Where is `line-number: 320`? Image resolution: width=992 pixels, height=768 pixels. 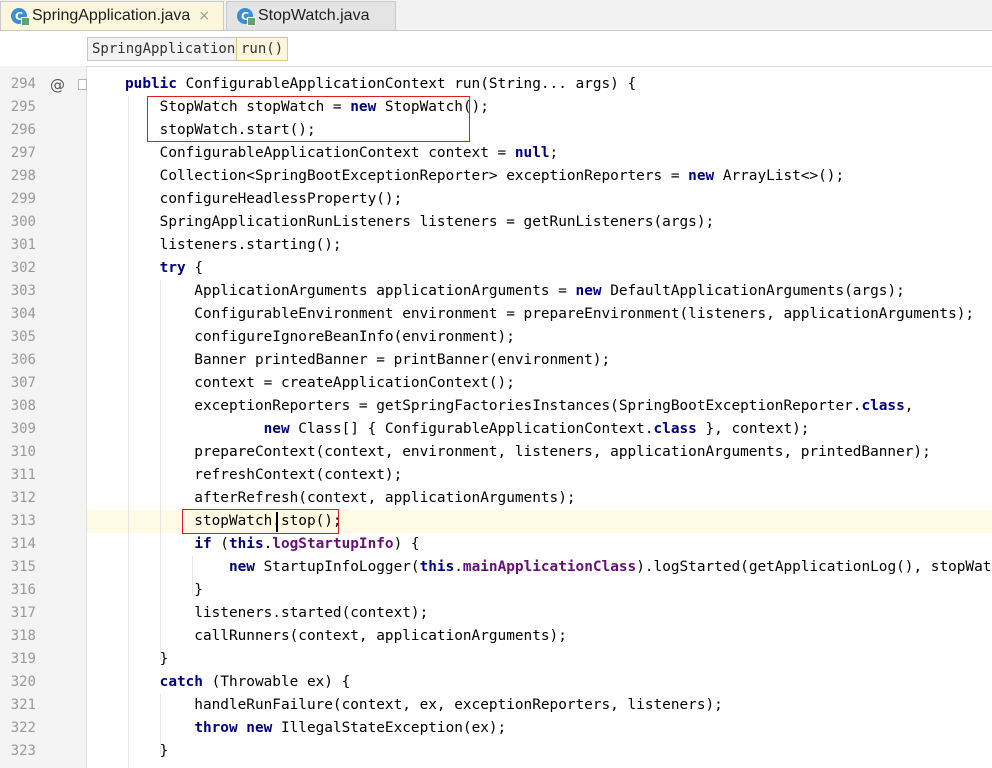
line-number: 320 is located at coordinates (23, 682).